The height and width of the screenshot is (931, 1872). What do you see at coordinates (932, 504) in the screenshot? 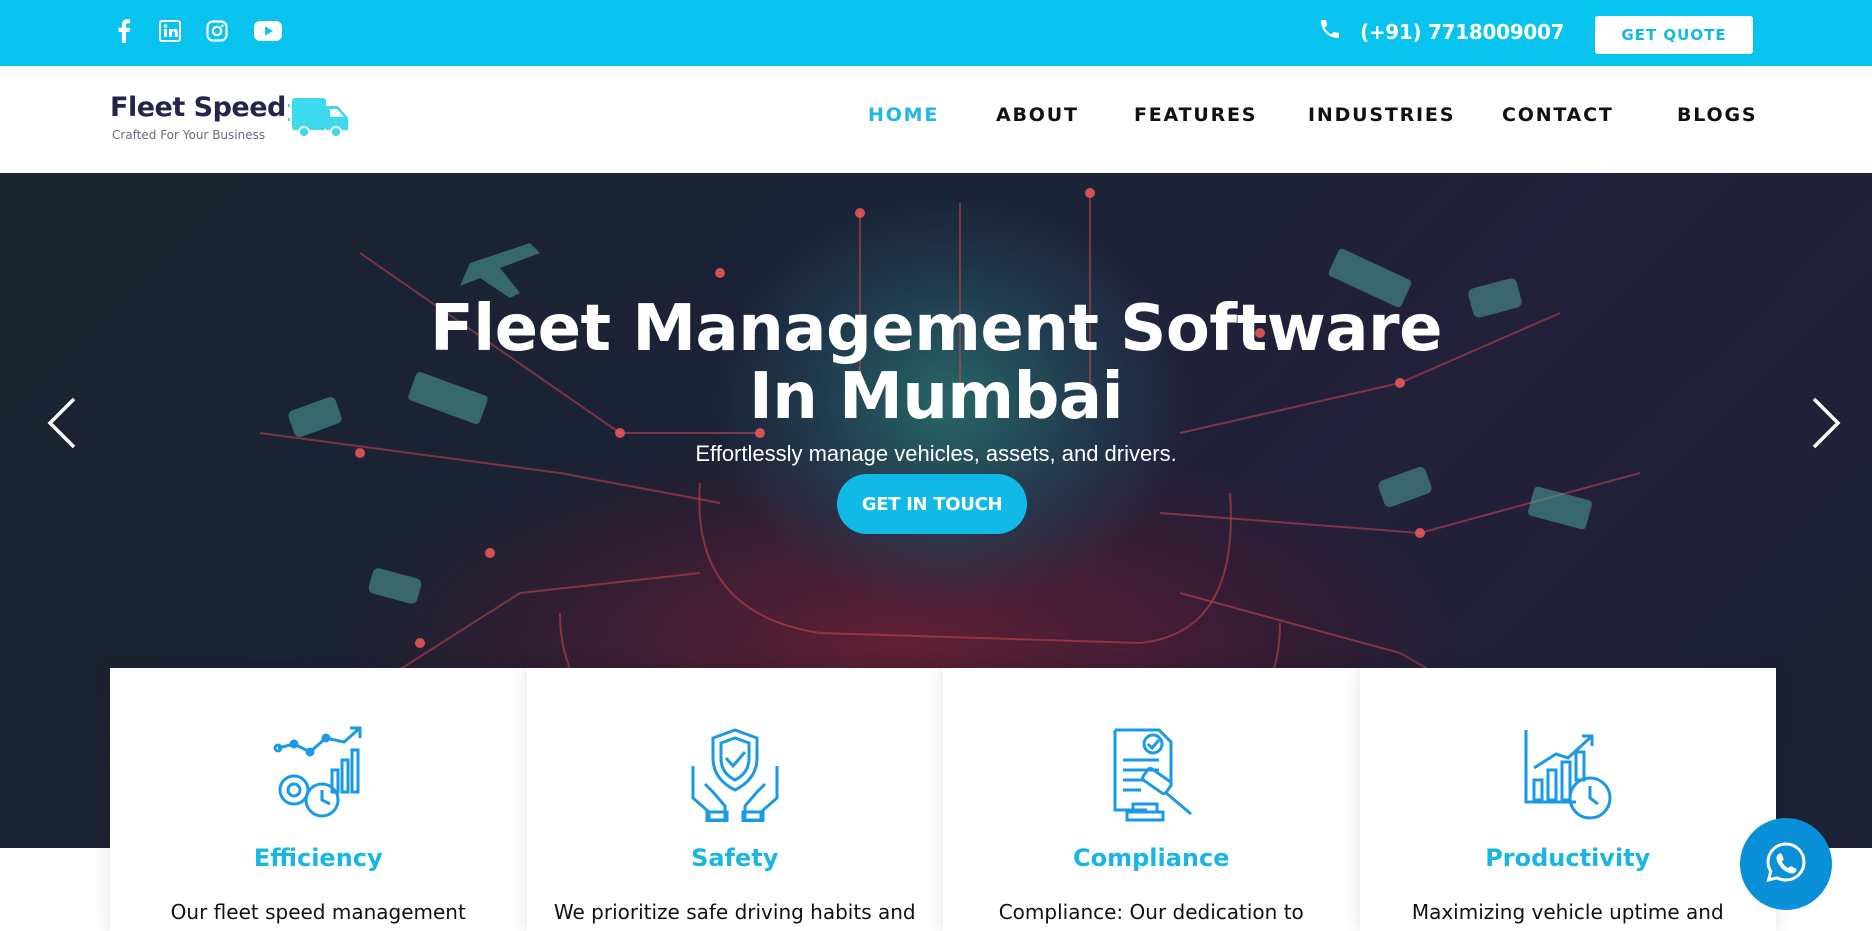
I see `get-in-touch-button: GET IN TOUCH` at bounding box center [932, 504].